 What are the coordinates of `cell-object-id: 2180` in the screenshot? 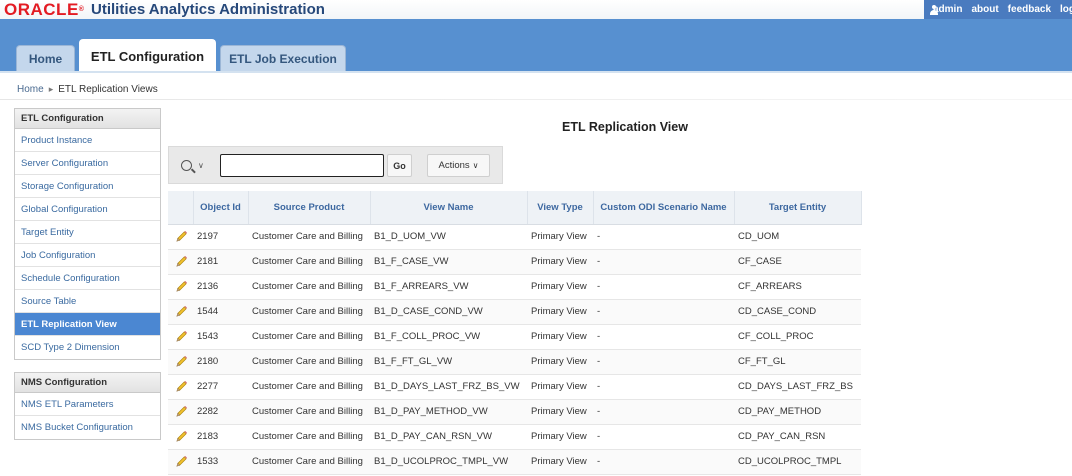 It's located at (220, 362).